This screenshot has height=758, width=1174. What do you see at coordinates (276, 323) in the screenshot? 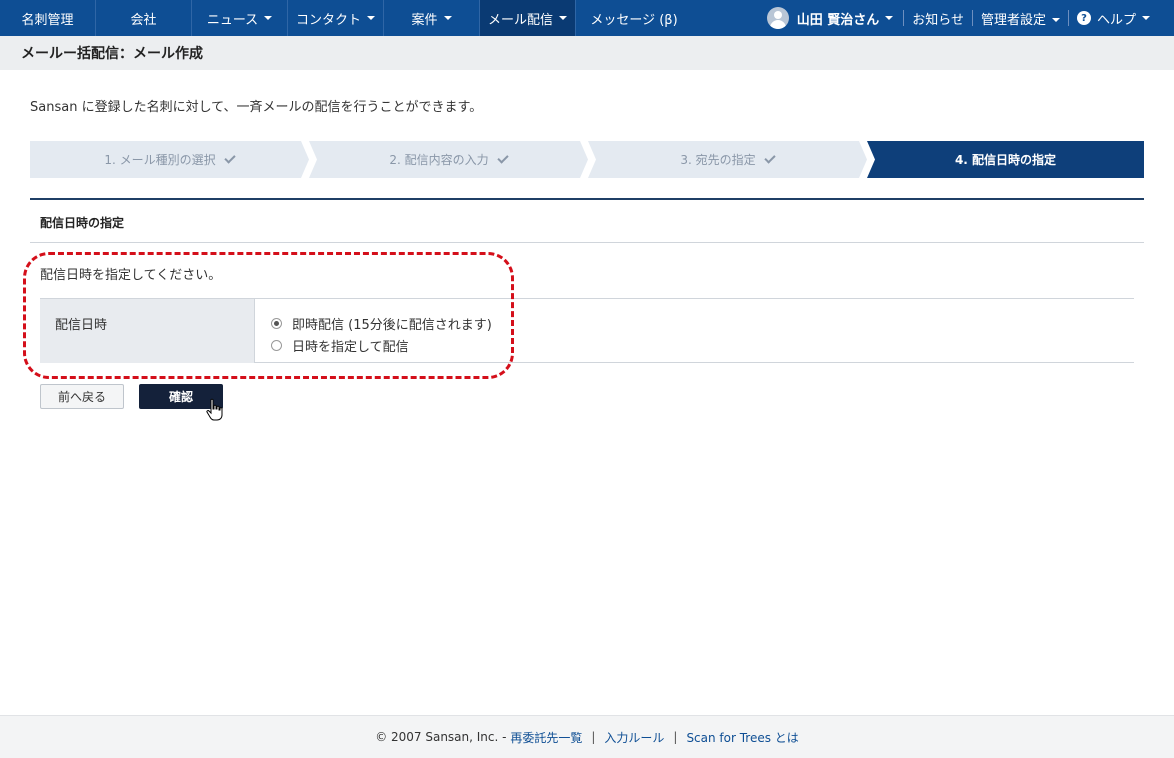
I see `radio-checked-icon` at bounding box center [276, 323].